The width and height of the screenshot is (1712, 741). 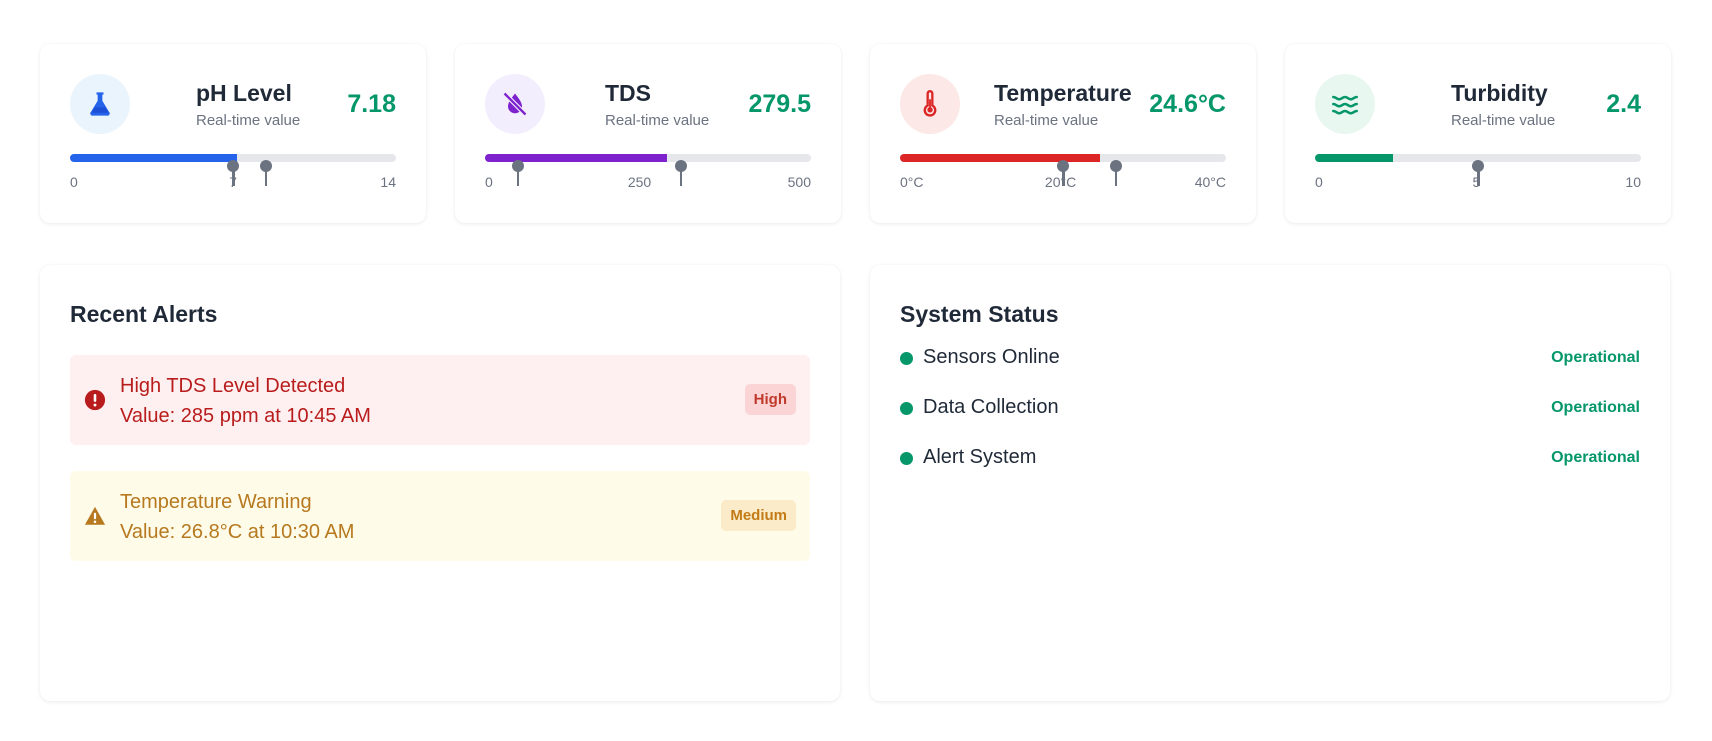 What do you see at coordinates (1063, 93) in the screenshot?
I see `metric-title: Temperature` at bounding box center [1063, 93].